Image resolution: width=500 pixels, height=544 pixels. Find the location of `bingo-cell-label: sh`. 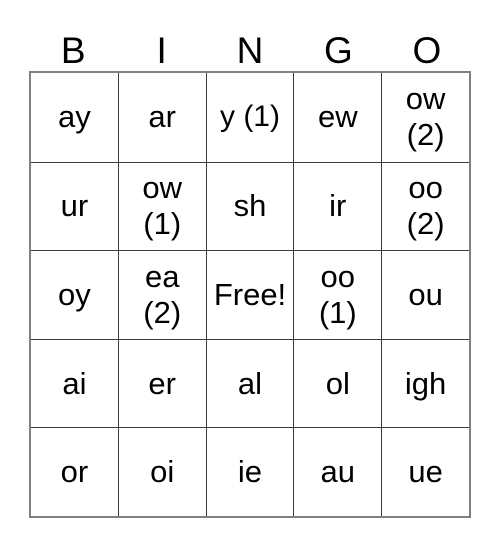

bingo-cell-label: sh is located at coordinates (250, 206).